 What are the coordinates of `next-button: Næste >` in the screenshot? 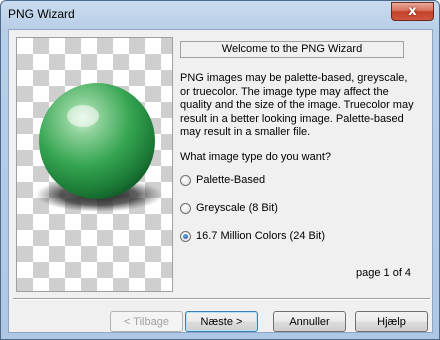 It's located at (221, 321).